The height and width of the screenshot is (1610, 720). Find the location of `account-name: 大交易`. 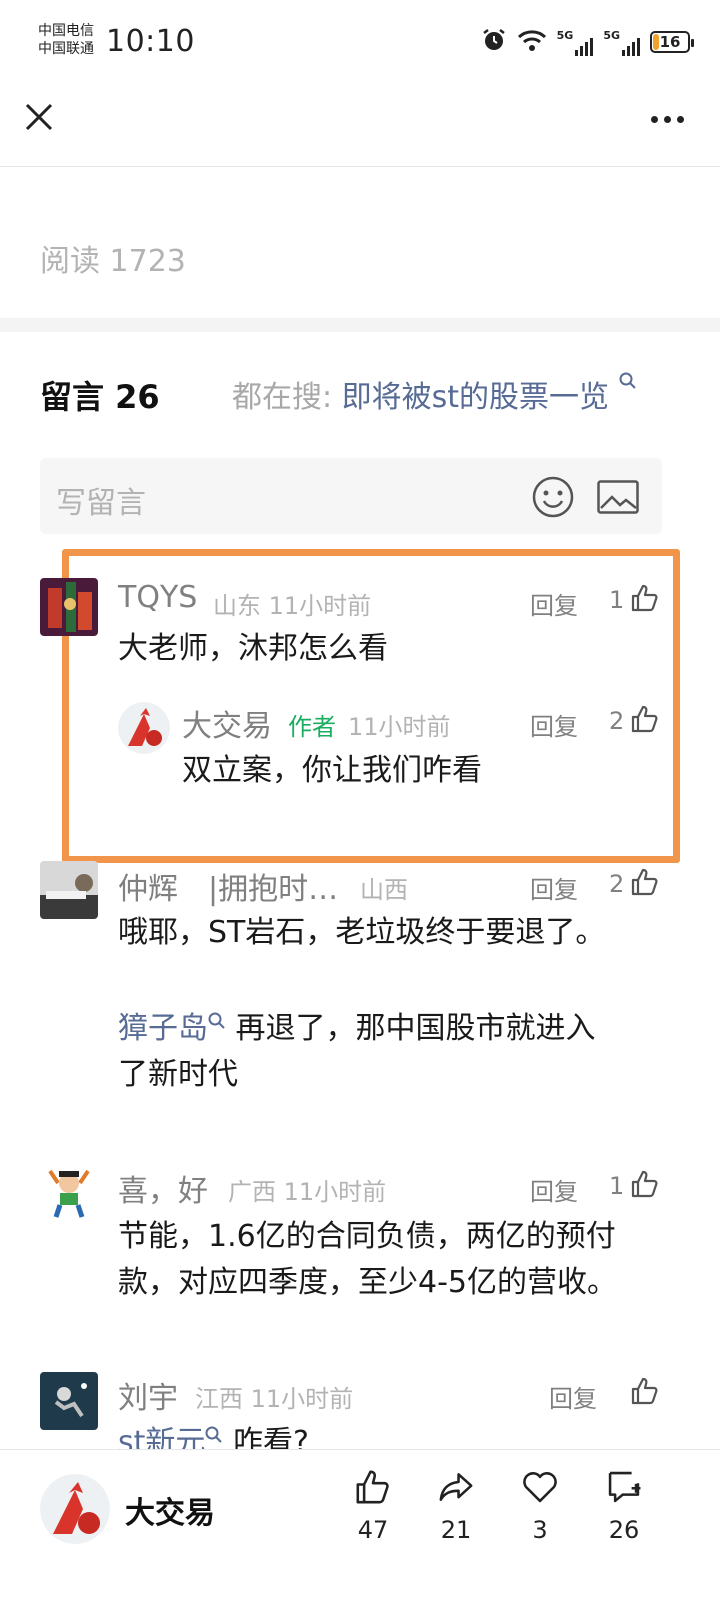

account-name: 大交易 is located at coordinates (170, 1510).